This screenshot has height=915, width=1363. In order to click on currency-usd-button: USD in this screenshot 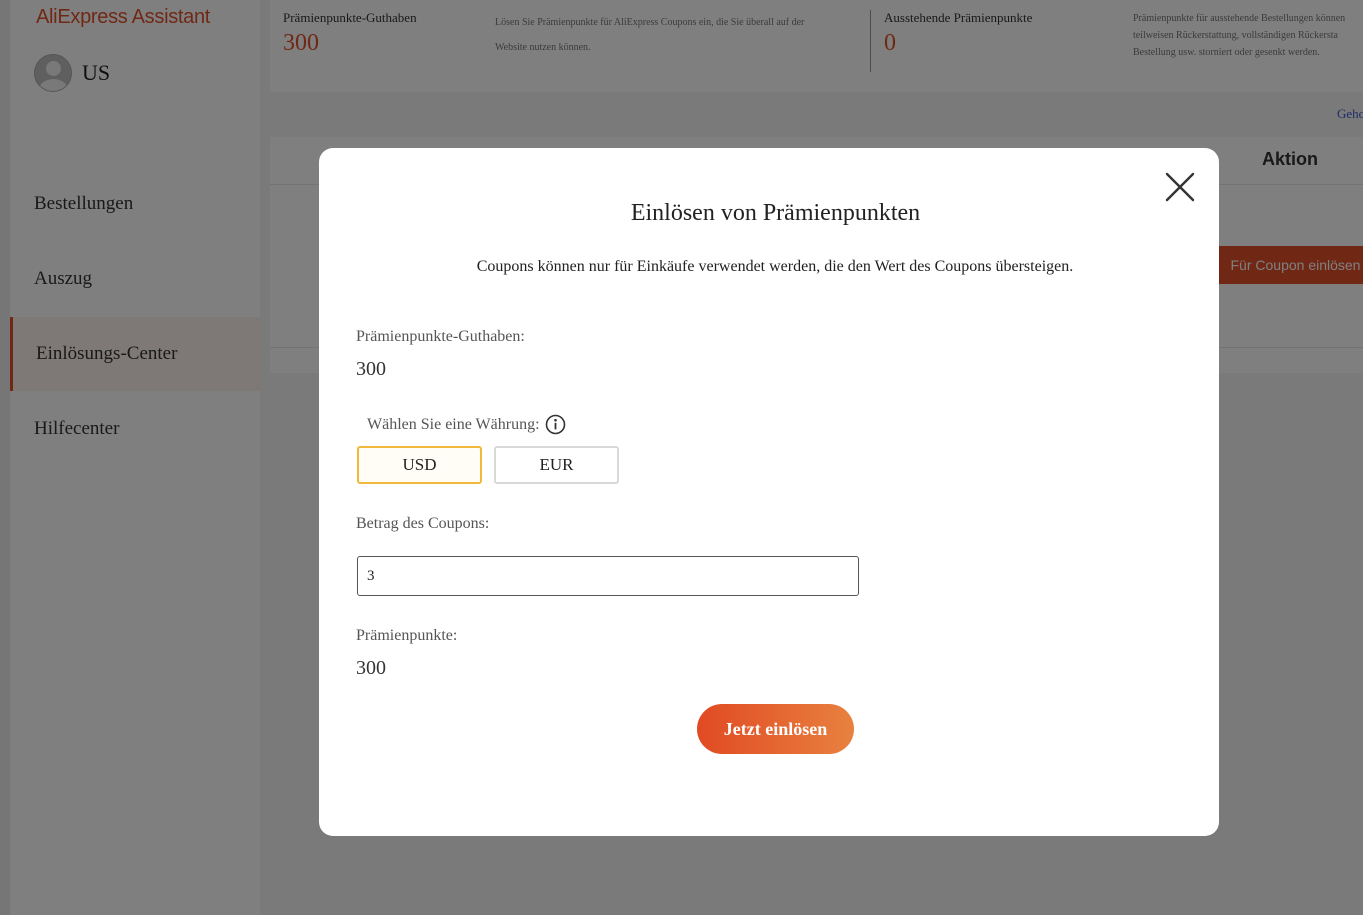, I will do `click(419, 465)`.